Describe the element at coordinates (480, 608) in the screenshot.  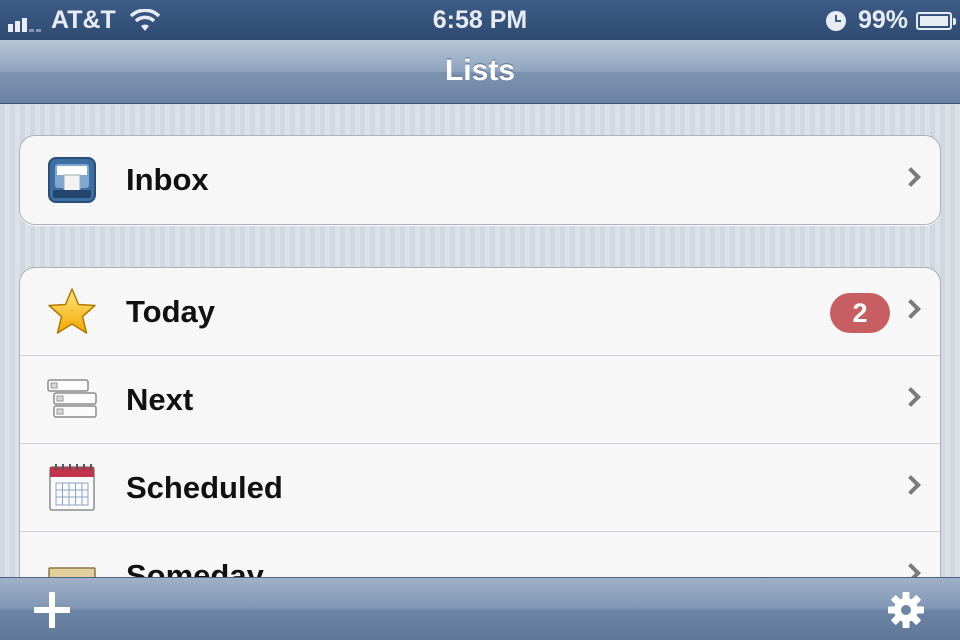
I see `bottom-toolbar` at that location.